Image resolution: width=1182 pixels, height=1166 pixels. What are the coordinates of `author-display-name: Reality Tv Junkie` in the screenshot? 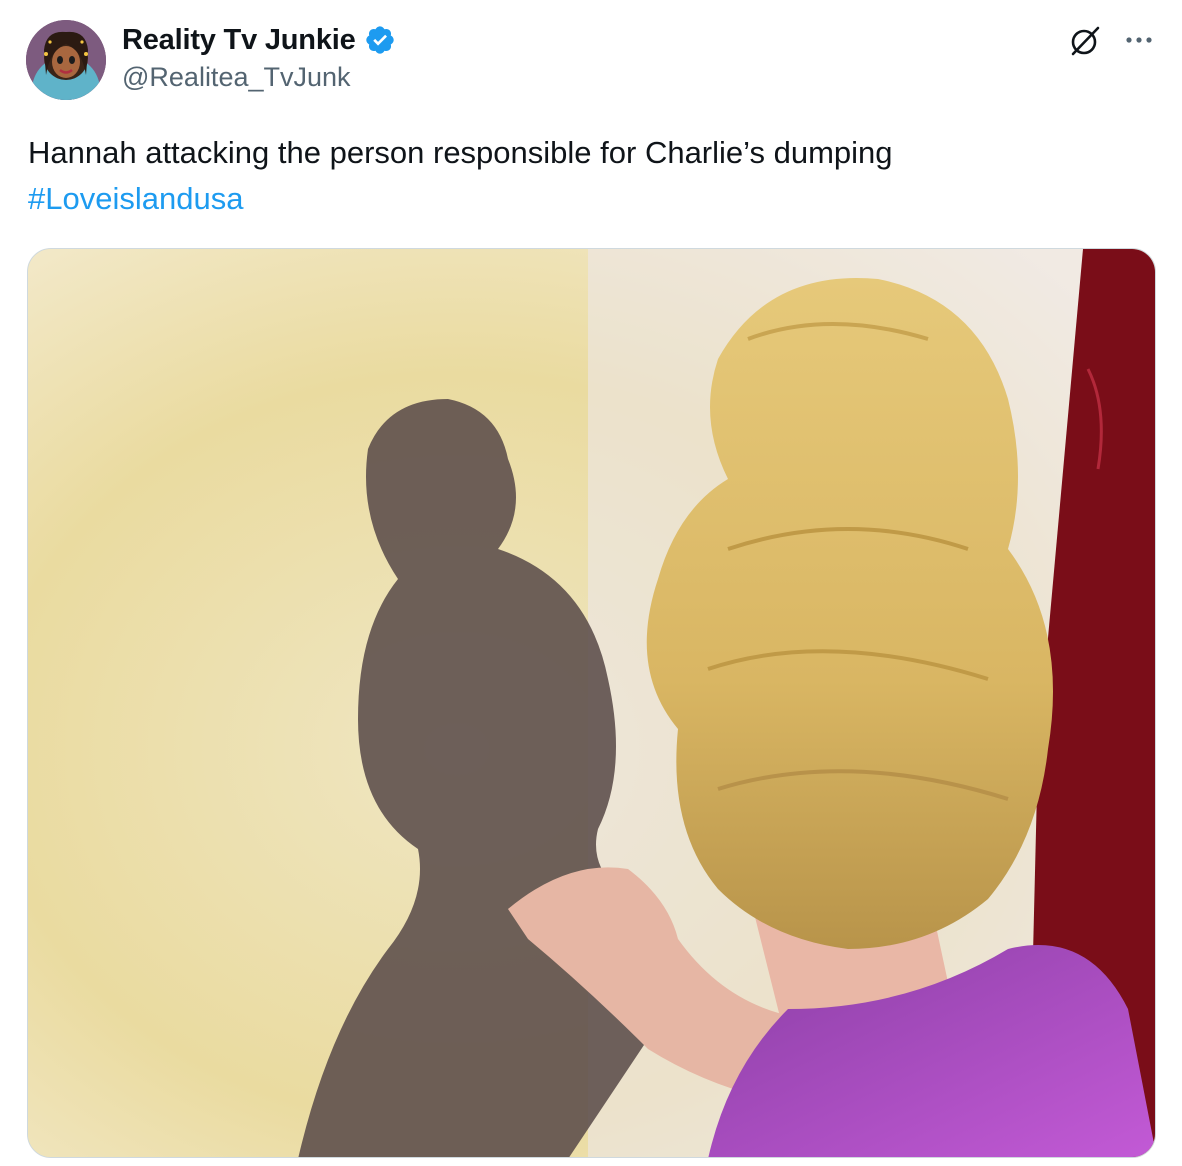 It's located at (239, 40).